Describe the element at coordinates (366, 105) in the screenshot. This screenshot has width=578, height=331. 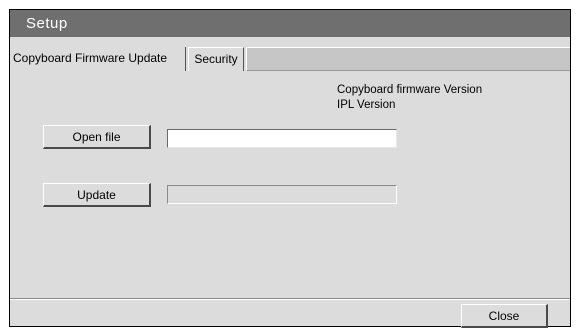
I see `ipl-version-label: IPL Version` at that location.